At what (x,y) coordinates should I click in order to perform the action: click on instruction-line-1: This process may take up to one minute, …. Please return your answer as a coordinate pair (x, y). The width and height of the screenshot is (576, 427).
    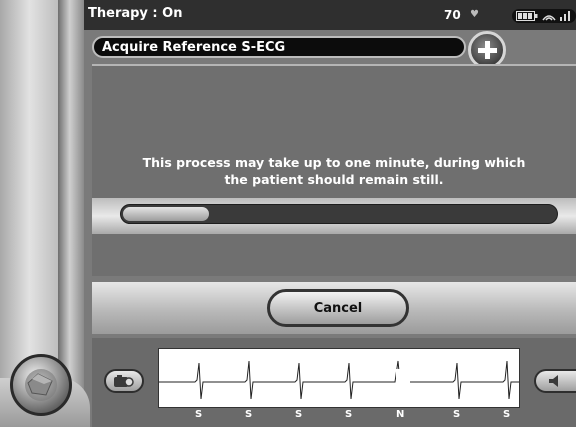
    Looking at the image, I should click on (334, 162).